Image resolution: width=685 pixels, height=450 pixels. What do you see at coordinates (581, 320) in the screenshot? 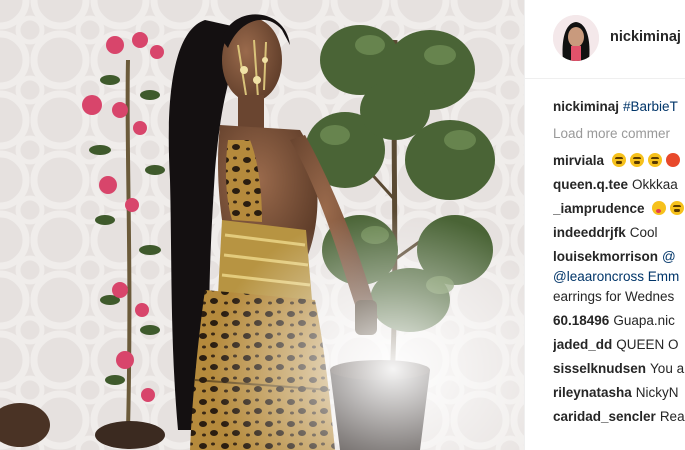
I see `comment-username: 60.18496` at bounding box center [581, 320].